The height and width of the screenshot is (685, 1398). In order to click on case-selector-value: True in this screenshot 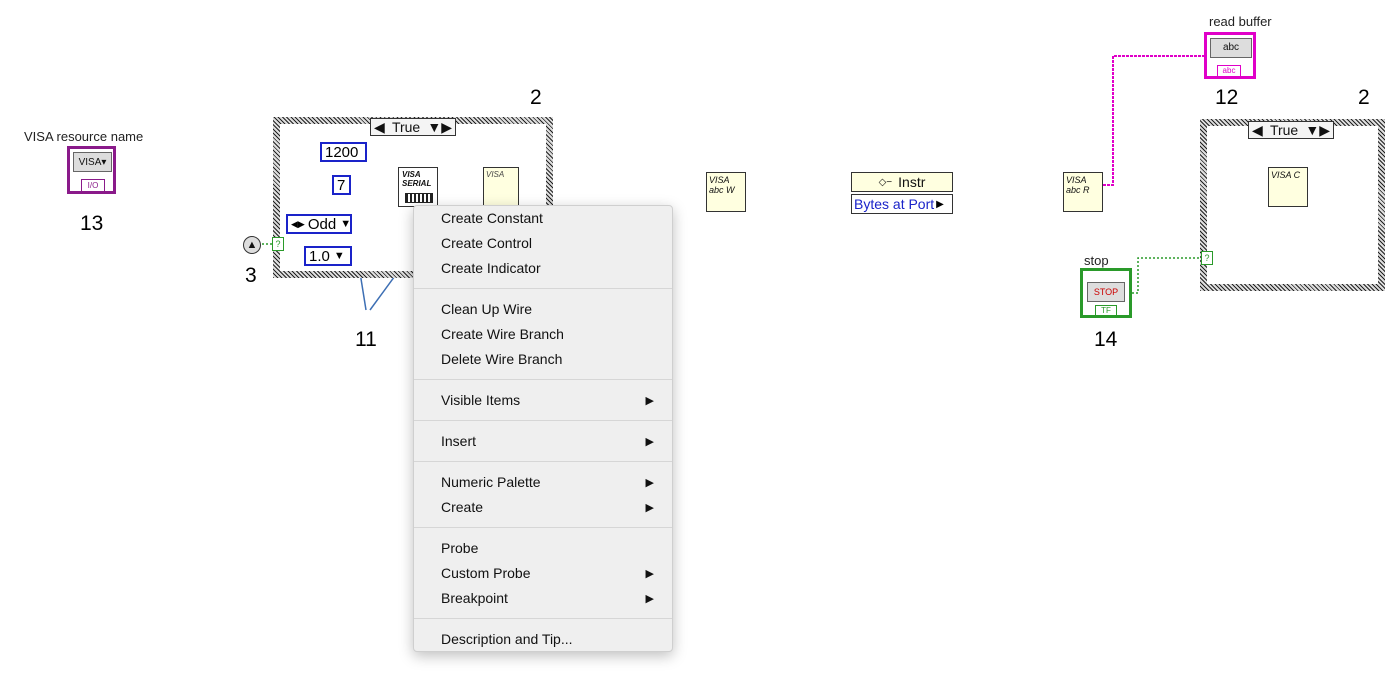, I will do `click(406, 127)`.